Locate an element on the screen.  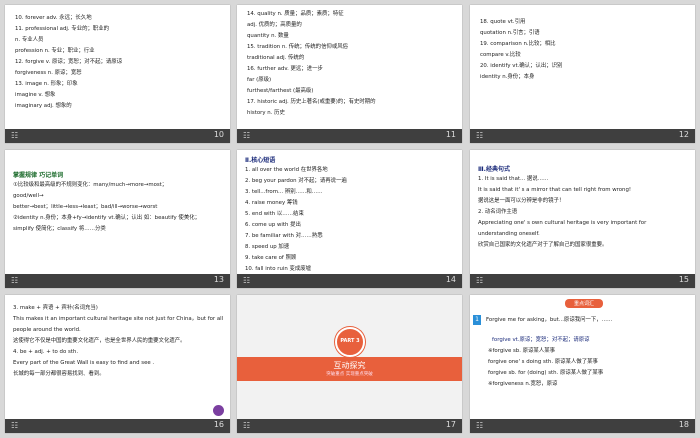
line-2: forgive vt.原谅；宽恕；对不起；请原谅 is located at coordinates (541, 340).